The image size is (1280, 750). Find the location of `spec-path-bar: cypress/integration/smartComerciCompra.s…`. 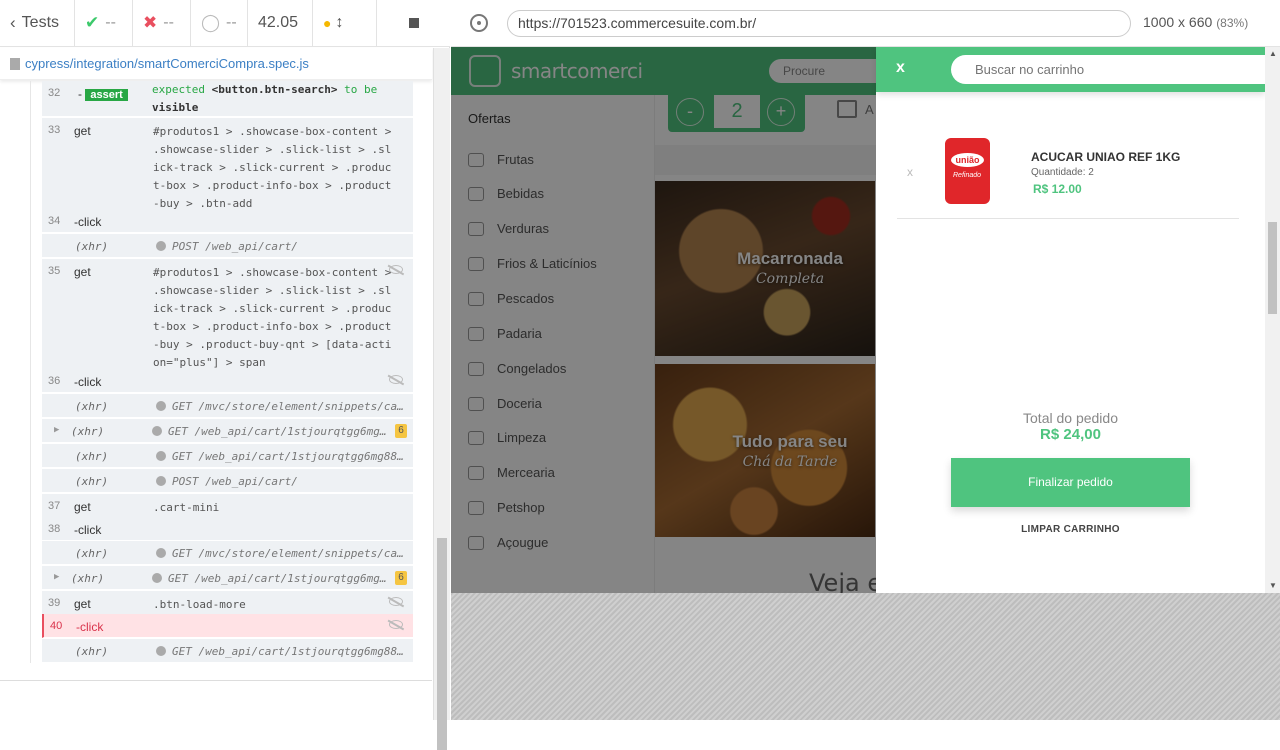

spec-path-bar: cypress/integration/smartComerciCompra.s… is located at coordinates (216, 64).